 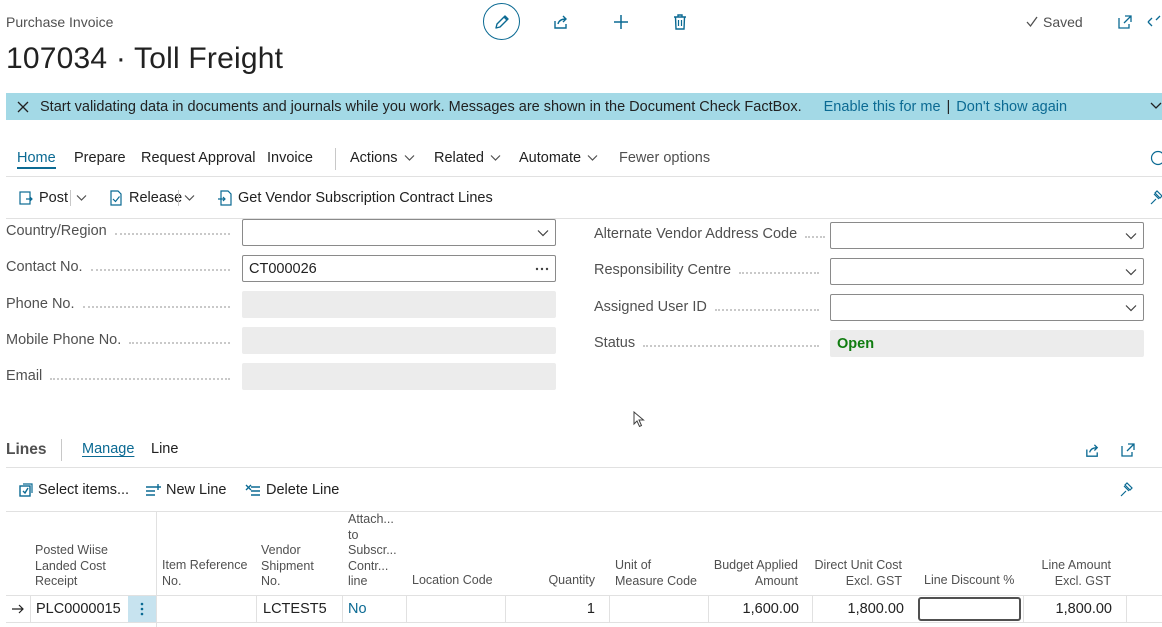 I want to click on dont-show-again-link: Don't show again, so click(x=1011, y=107).